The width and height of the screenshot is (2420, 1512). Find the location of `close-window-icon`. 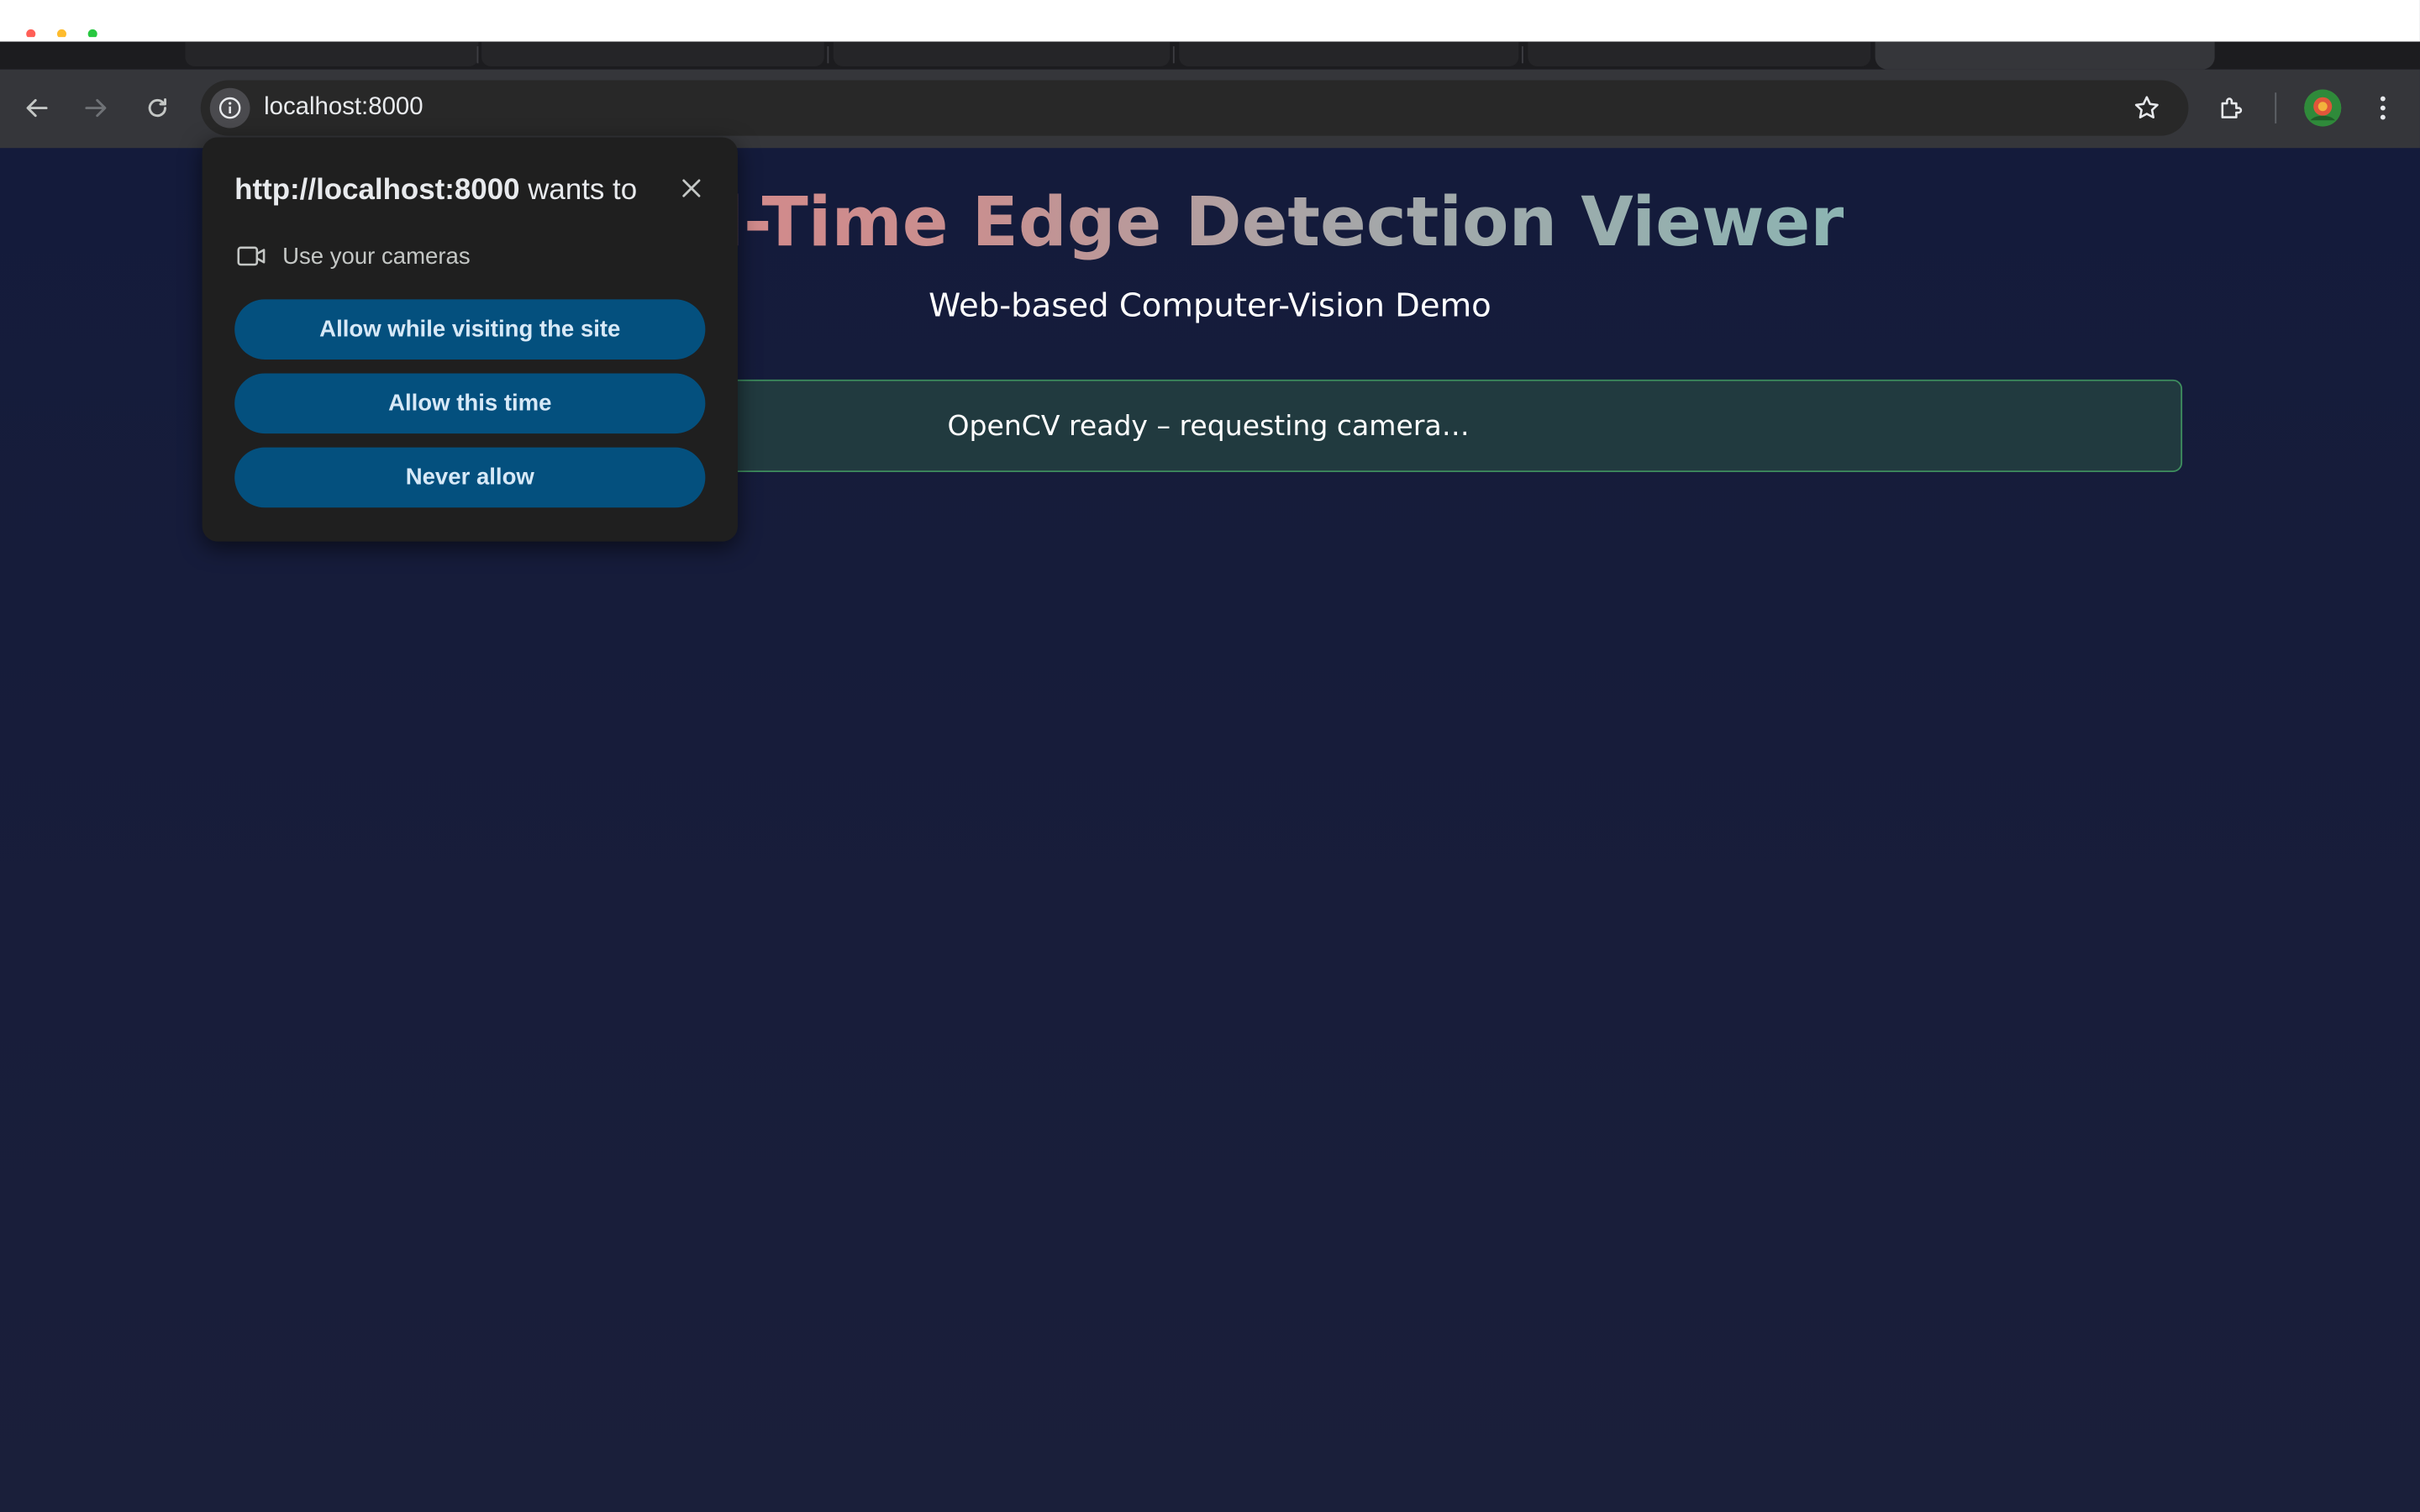

close-window-icon is located at coordinates (31, 33).